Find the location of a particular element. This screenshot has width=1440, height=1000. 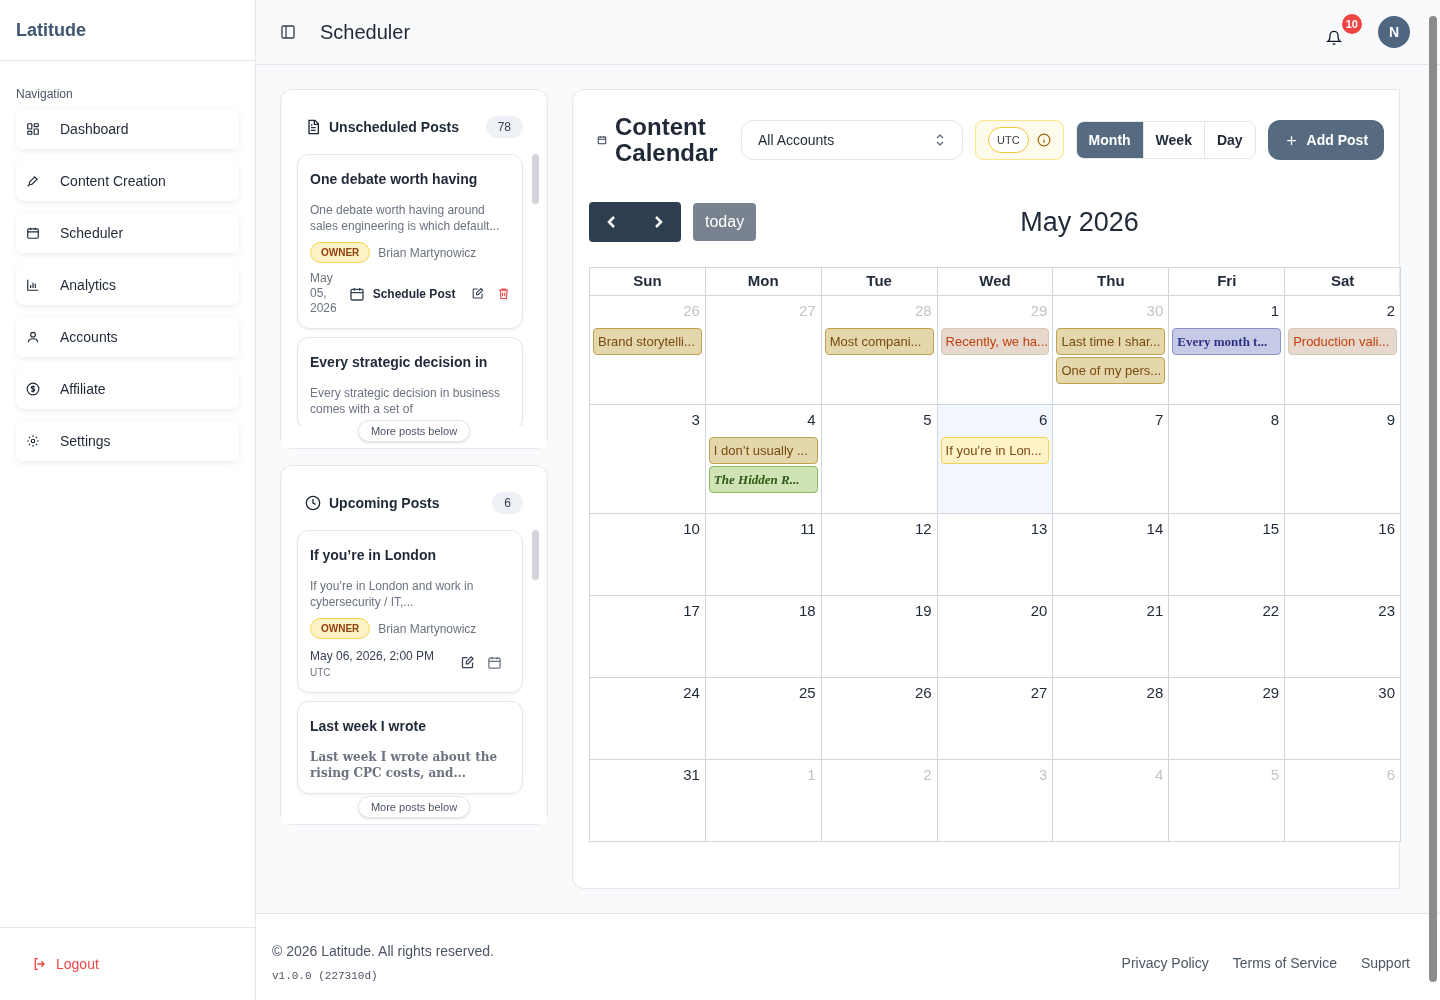

day-number: 12 is located at coordinates (923, 528).